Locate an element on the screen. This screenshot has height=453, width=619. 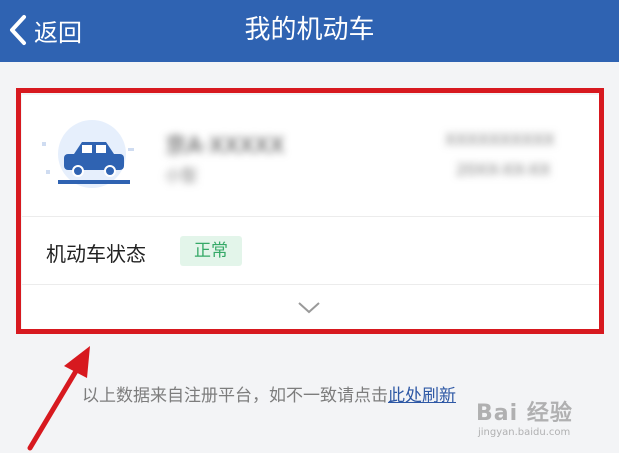
watermark-logo: Bai 经验 is located at coordinates (524, 413).